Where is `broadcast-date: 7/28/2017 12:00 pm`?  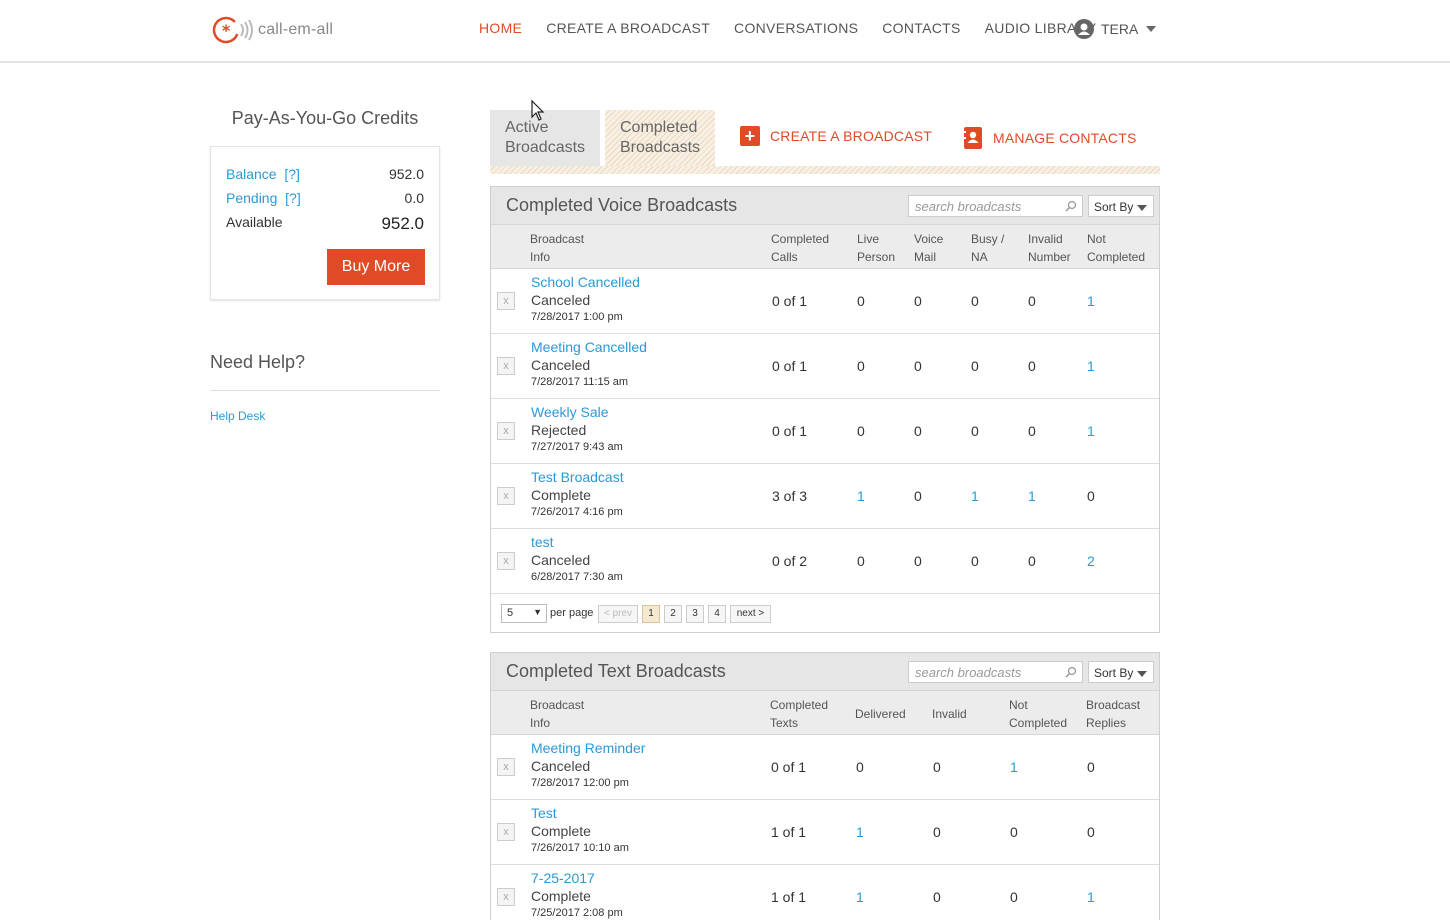 broadcast-date: 7/28/2017 12:00 pm is located at coordinates (580, 783).